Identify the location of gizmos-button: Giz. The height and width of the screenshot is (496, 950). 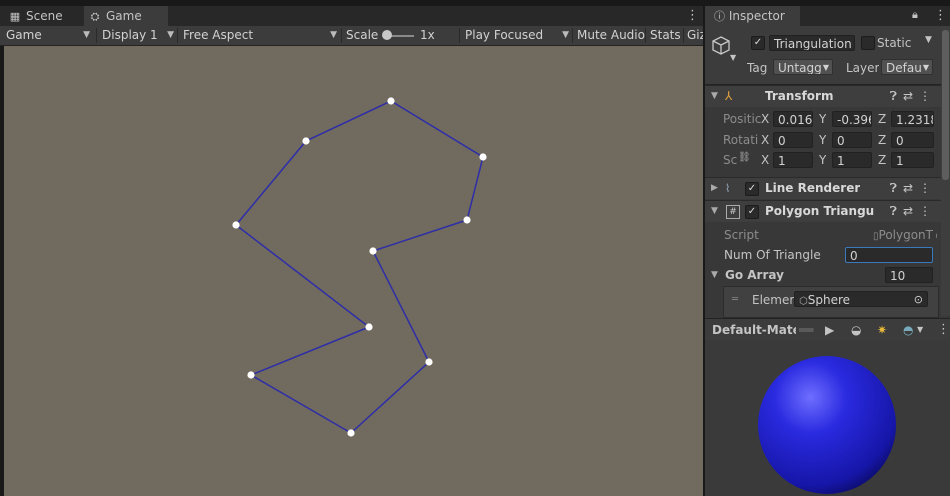
(695, 35).